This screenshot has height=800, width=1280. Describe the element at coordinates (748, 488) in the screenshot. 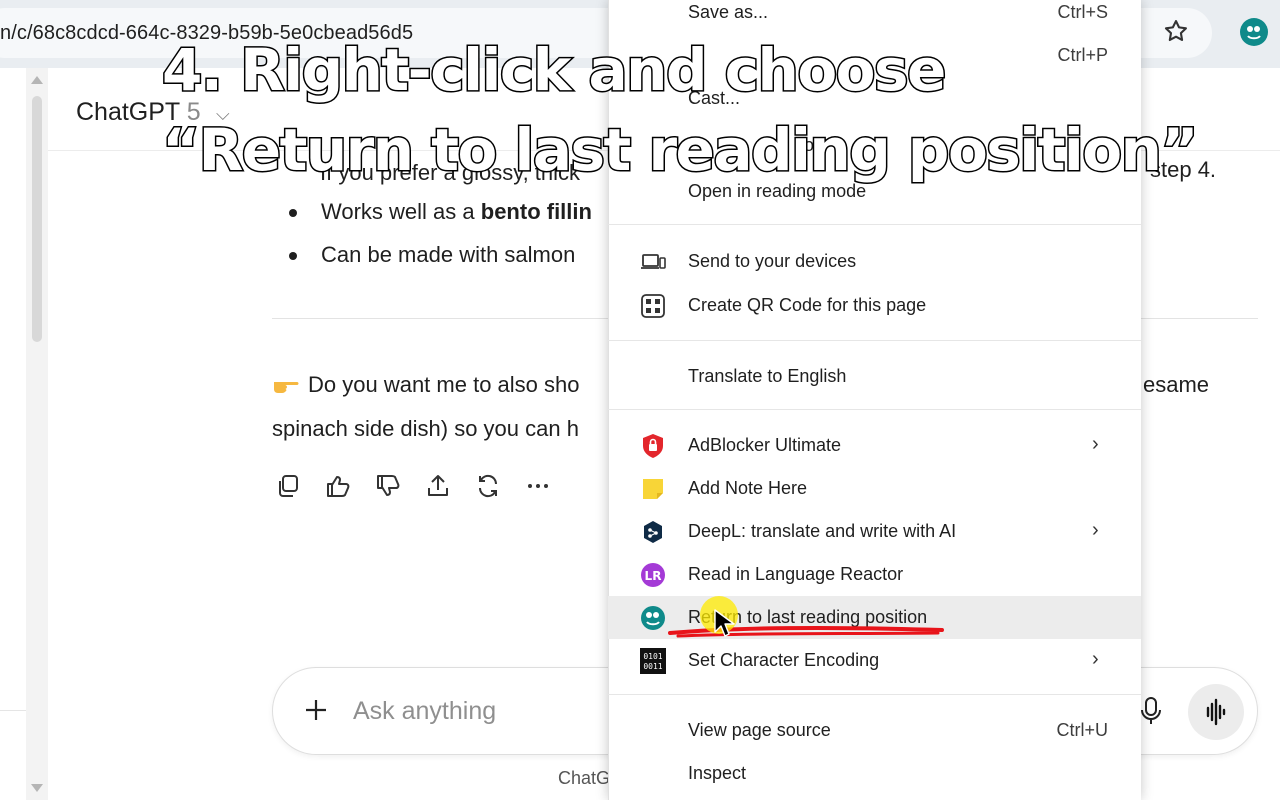

I see `menu-item-label: Add Note Here` at that location.